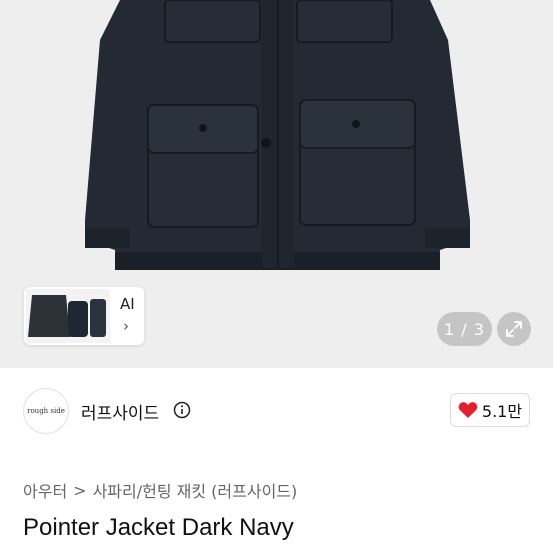 The image size is (553, 553). What do you see at coordinates (120, 411) in the screenshot?
I see `seller-name: 러프사이드` at bounding box center [120, 411].